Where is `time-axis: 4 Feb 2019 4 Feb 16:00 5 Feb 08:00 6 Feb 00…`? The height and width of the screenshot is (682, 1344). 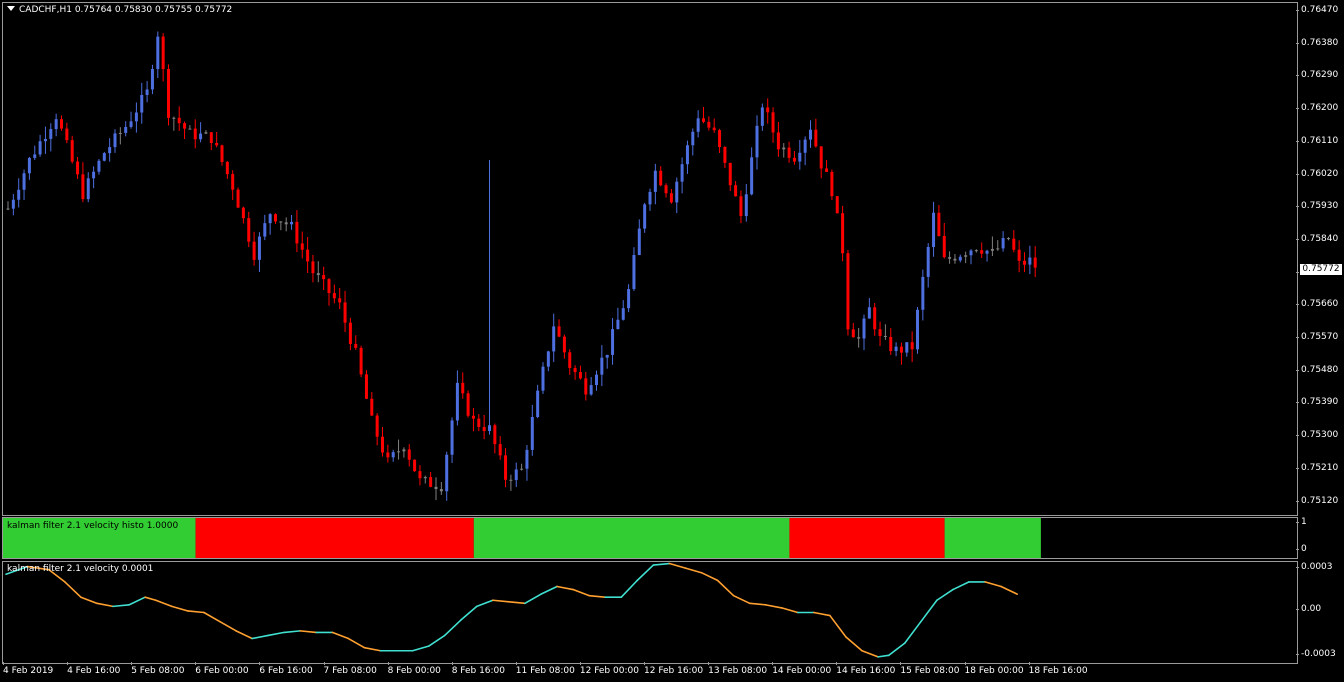
time-axis: 4 Feb 2019 4 Feb 16:00 5 Feb 08:00 6 Feb 00… is located at coordinates (649, 671).